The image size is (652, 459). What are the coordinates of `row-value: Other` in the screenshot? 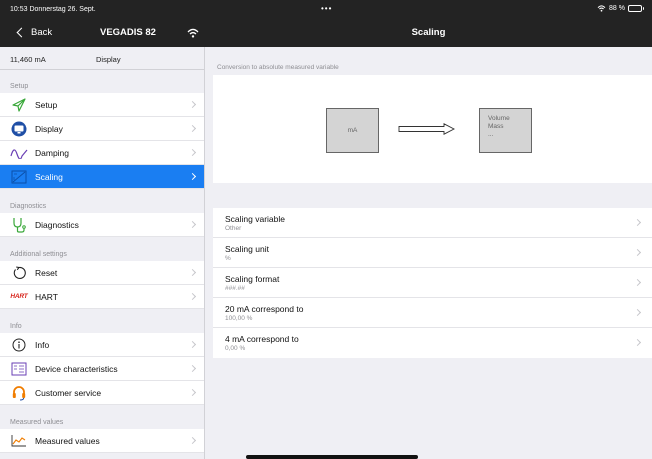 It's located at (233, 228).